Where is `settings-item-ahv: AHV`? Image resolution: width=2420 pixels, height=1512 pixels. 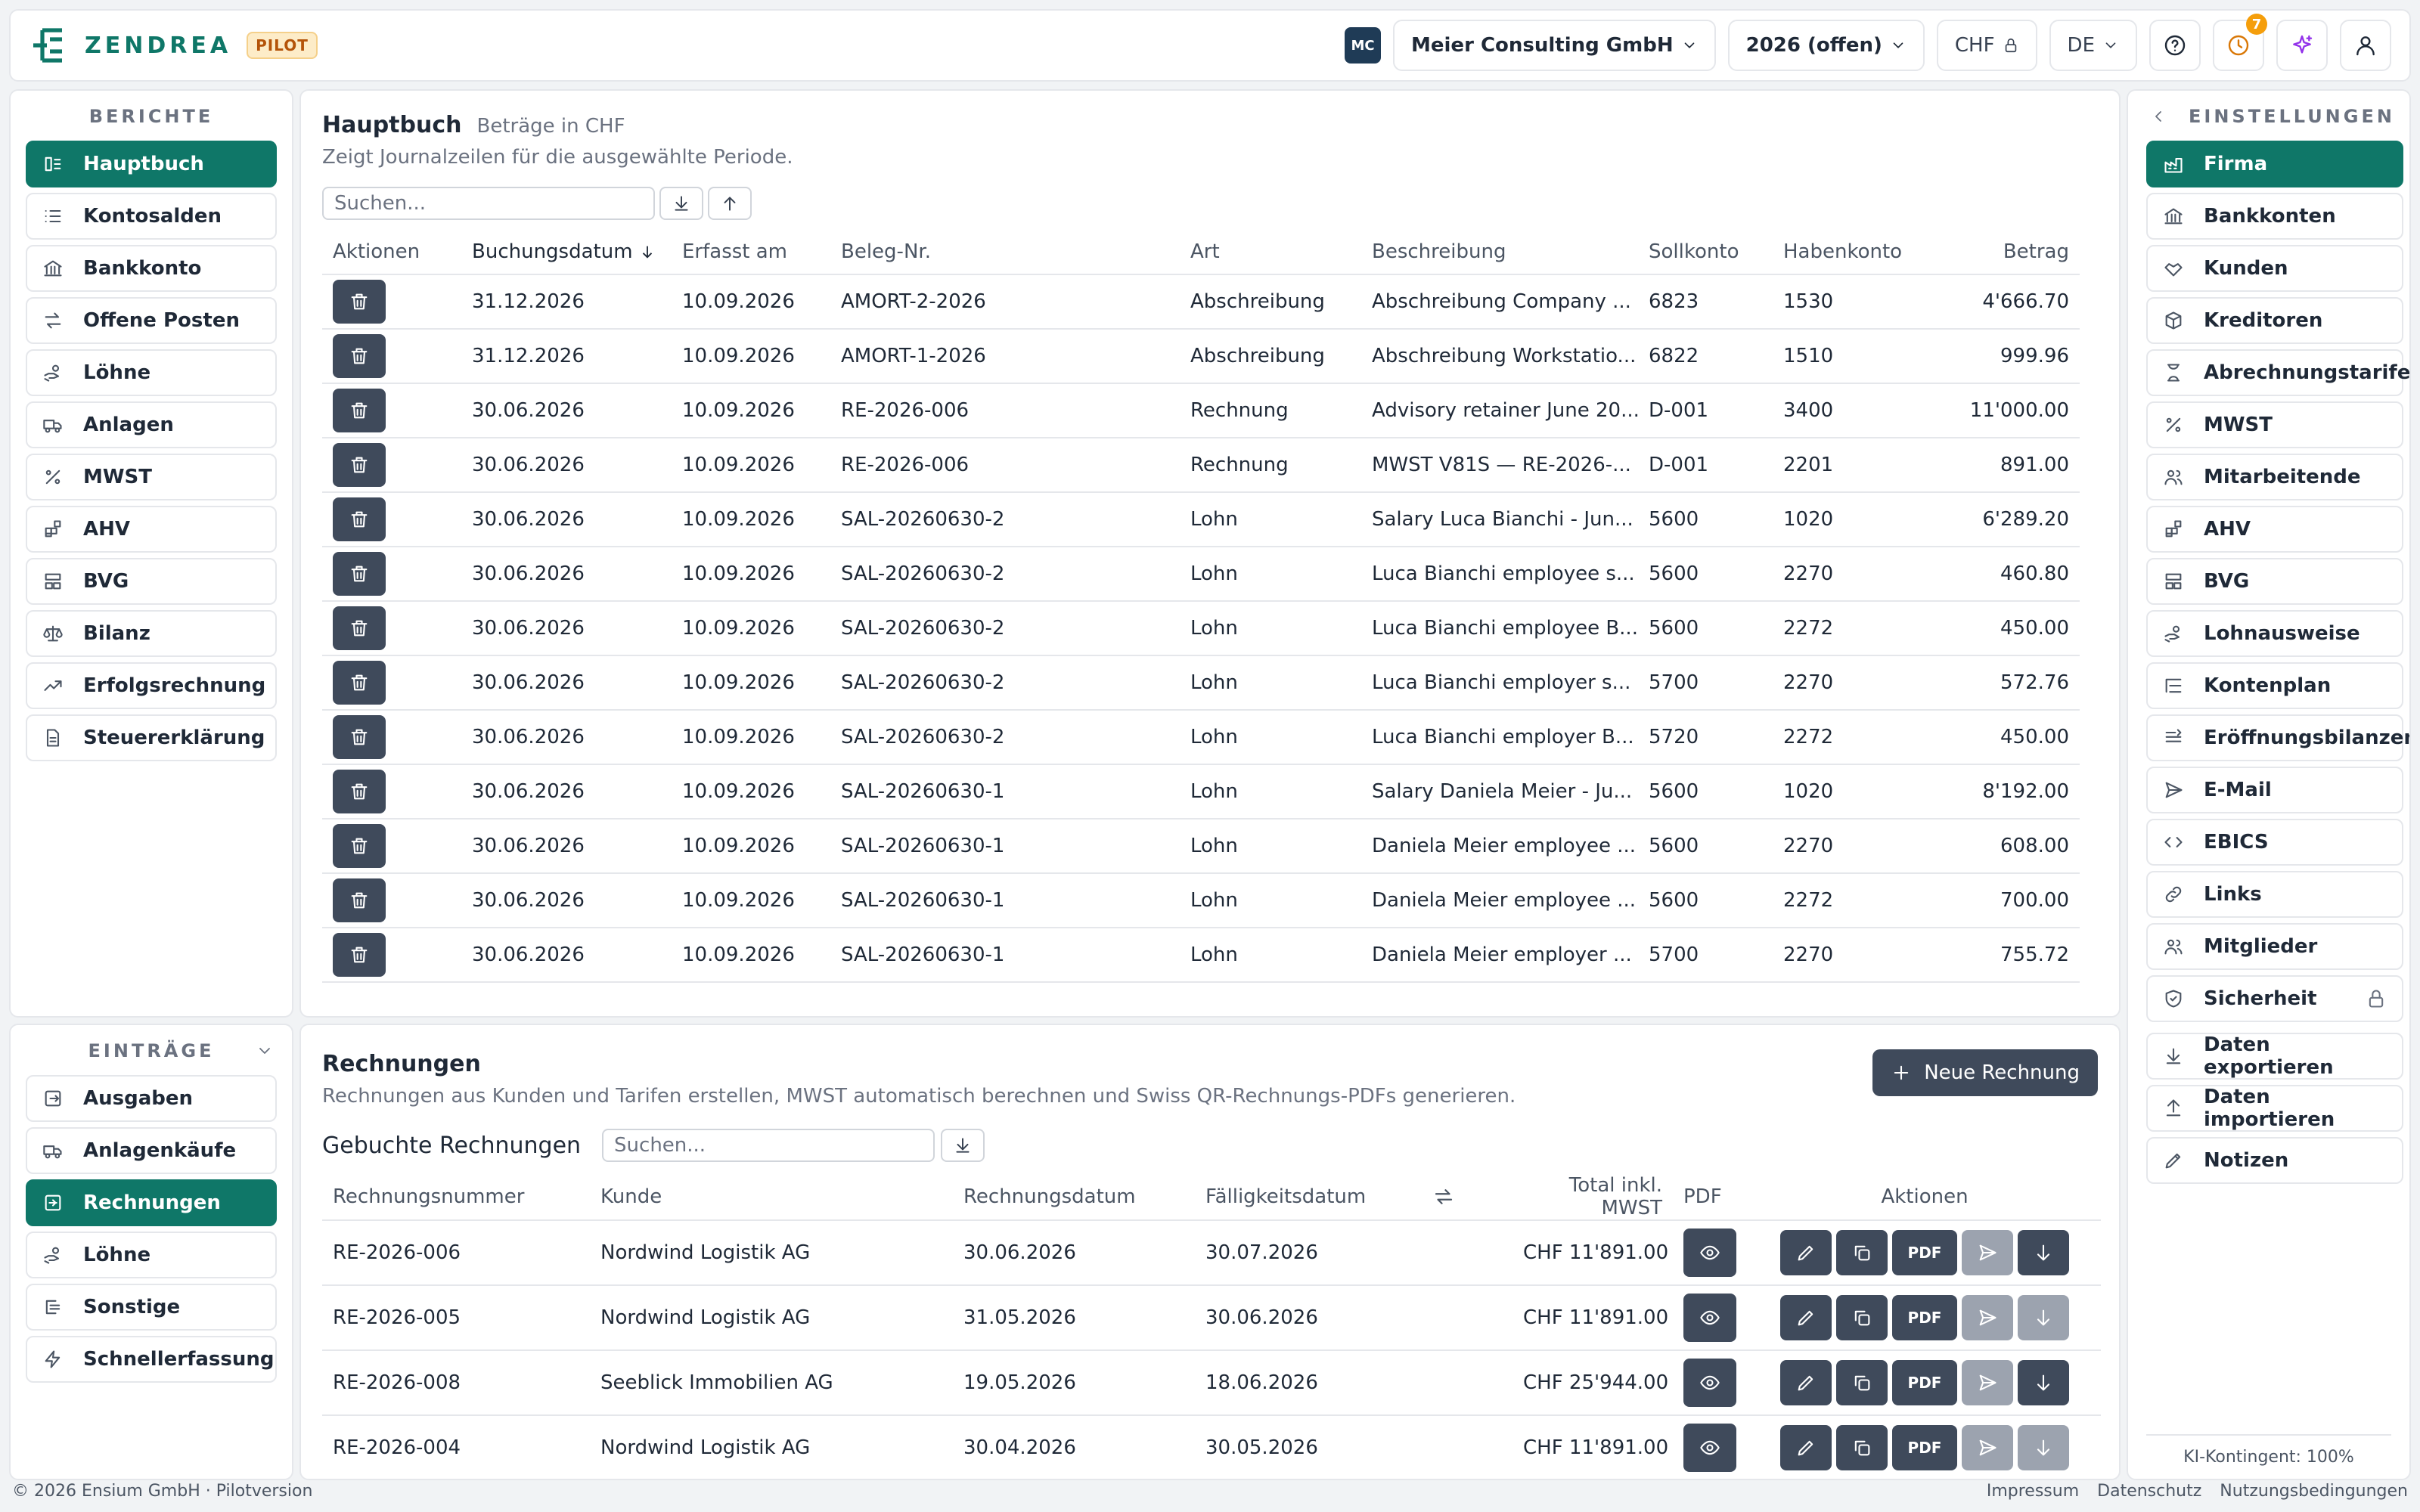
settings-item-ahv: AHV is located at coordinates (2274, 529).